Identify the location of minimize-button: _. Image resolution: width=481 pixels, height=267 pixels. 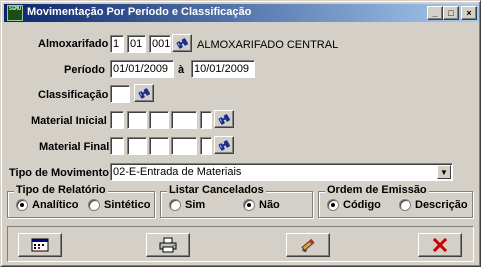
(435, 13).